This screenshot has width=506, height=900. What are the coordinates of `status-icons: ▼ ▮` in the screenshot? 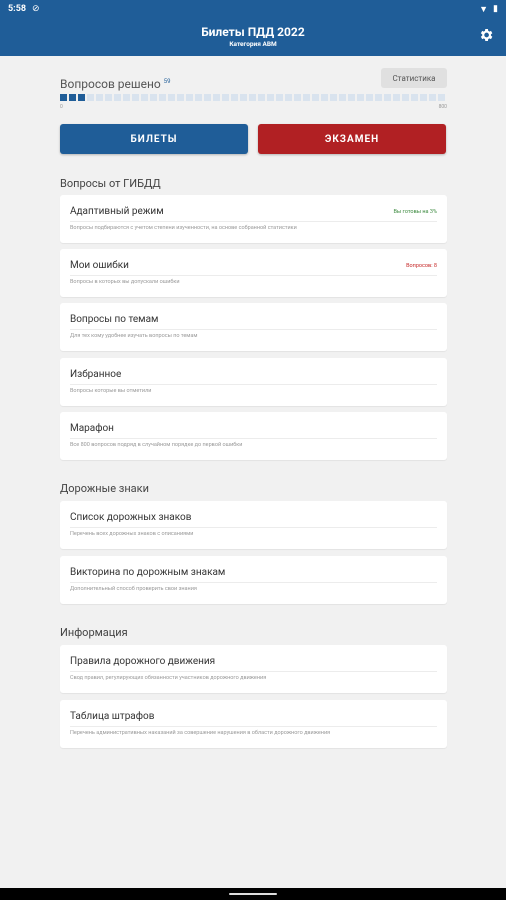 It's located at (488, 9).